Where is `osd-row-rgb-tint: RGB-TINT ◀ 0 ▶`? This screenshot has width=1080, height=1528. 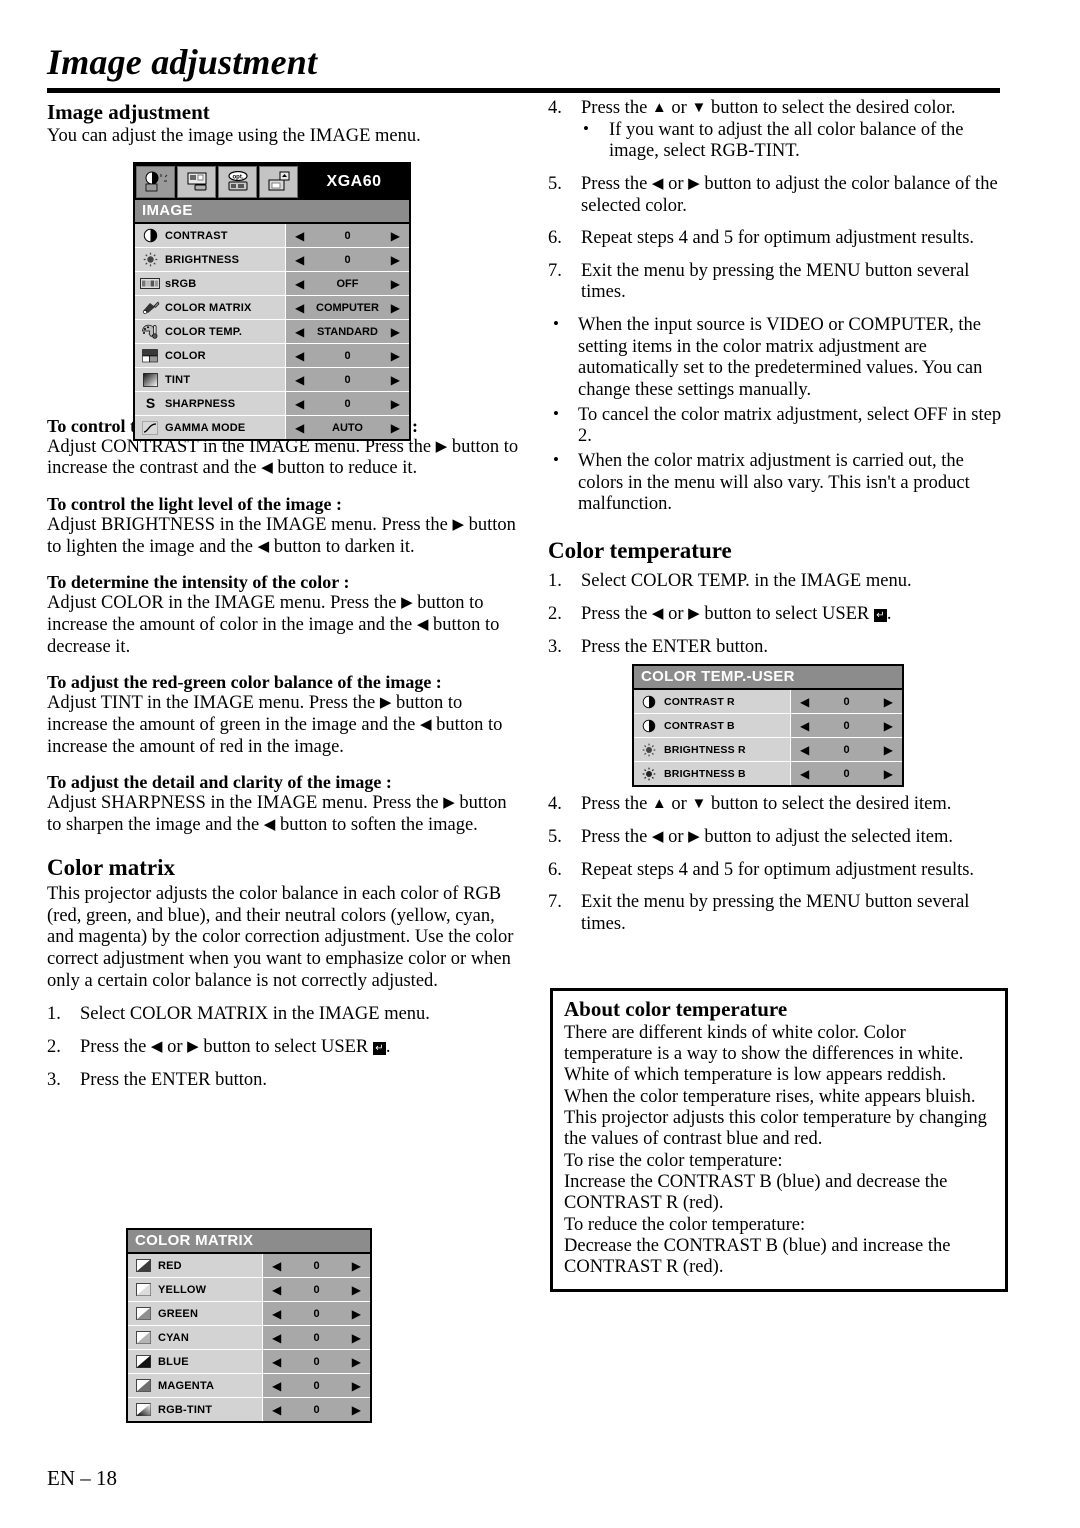 osd-row-rgb-tint: RGB-TINT ◀ 0 ▶ is located at coordinates (249, 1409).